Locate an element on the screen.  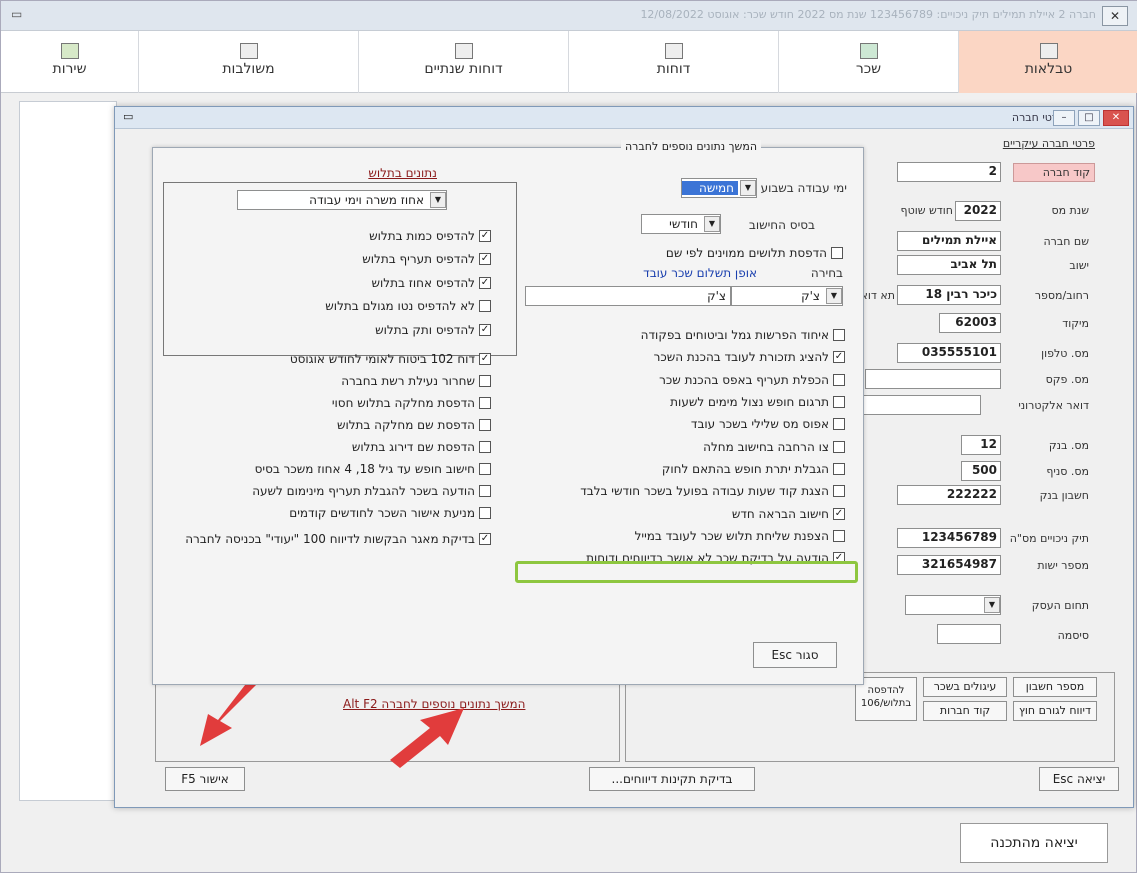
checkbox-box is located at coordinates (837, 253).